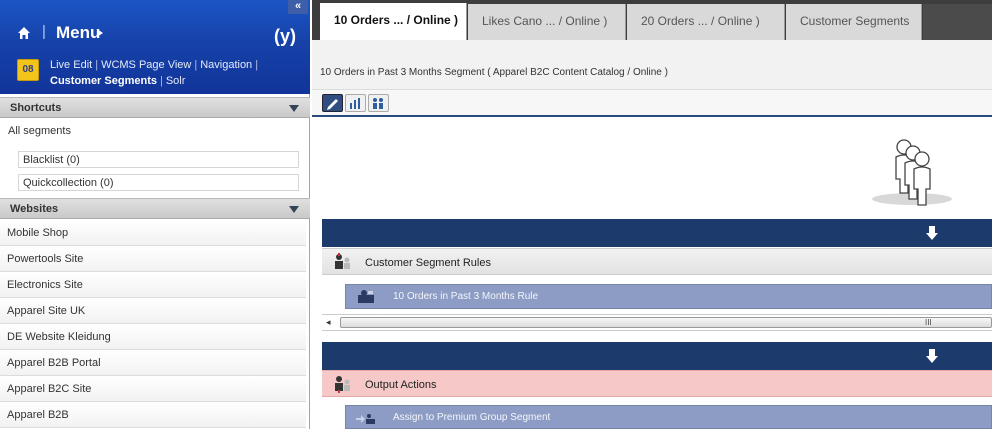 The height and width of the screenshot is (429, 992). I want to click on link-customer-segments: Customer Segments, so click(103, 81).